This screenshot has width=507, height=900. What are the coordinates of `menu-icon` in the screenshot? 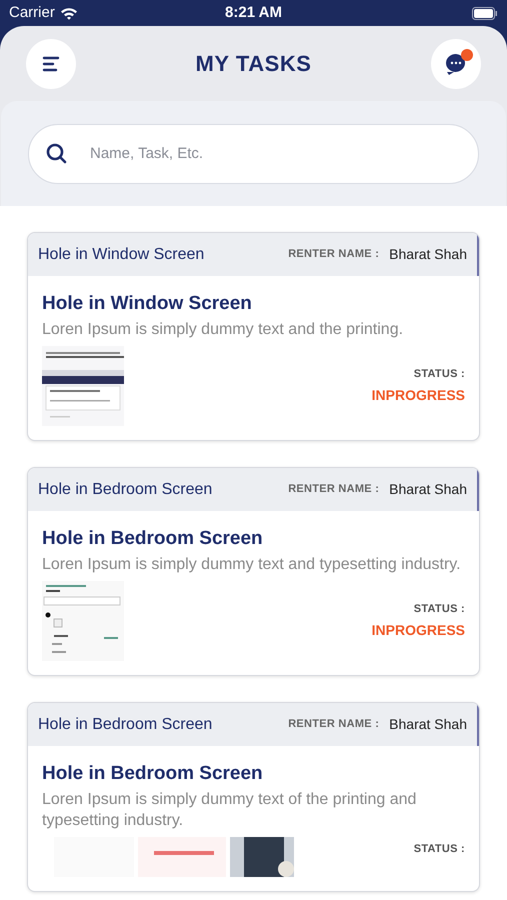 It's located at (51, 63).